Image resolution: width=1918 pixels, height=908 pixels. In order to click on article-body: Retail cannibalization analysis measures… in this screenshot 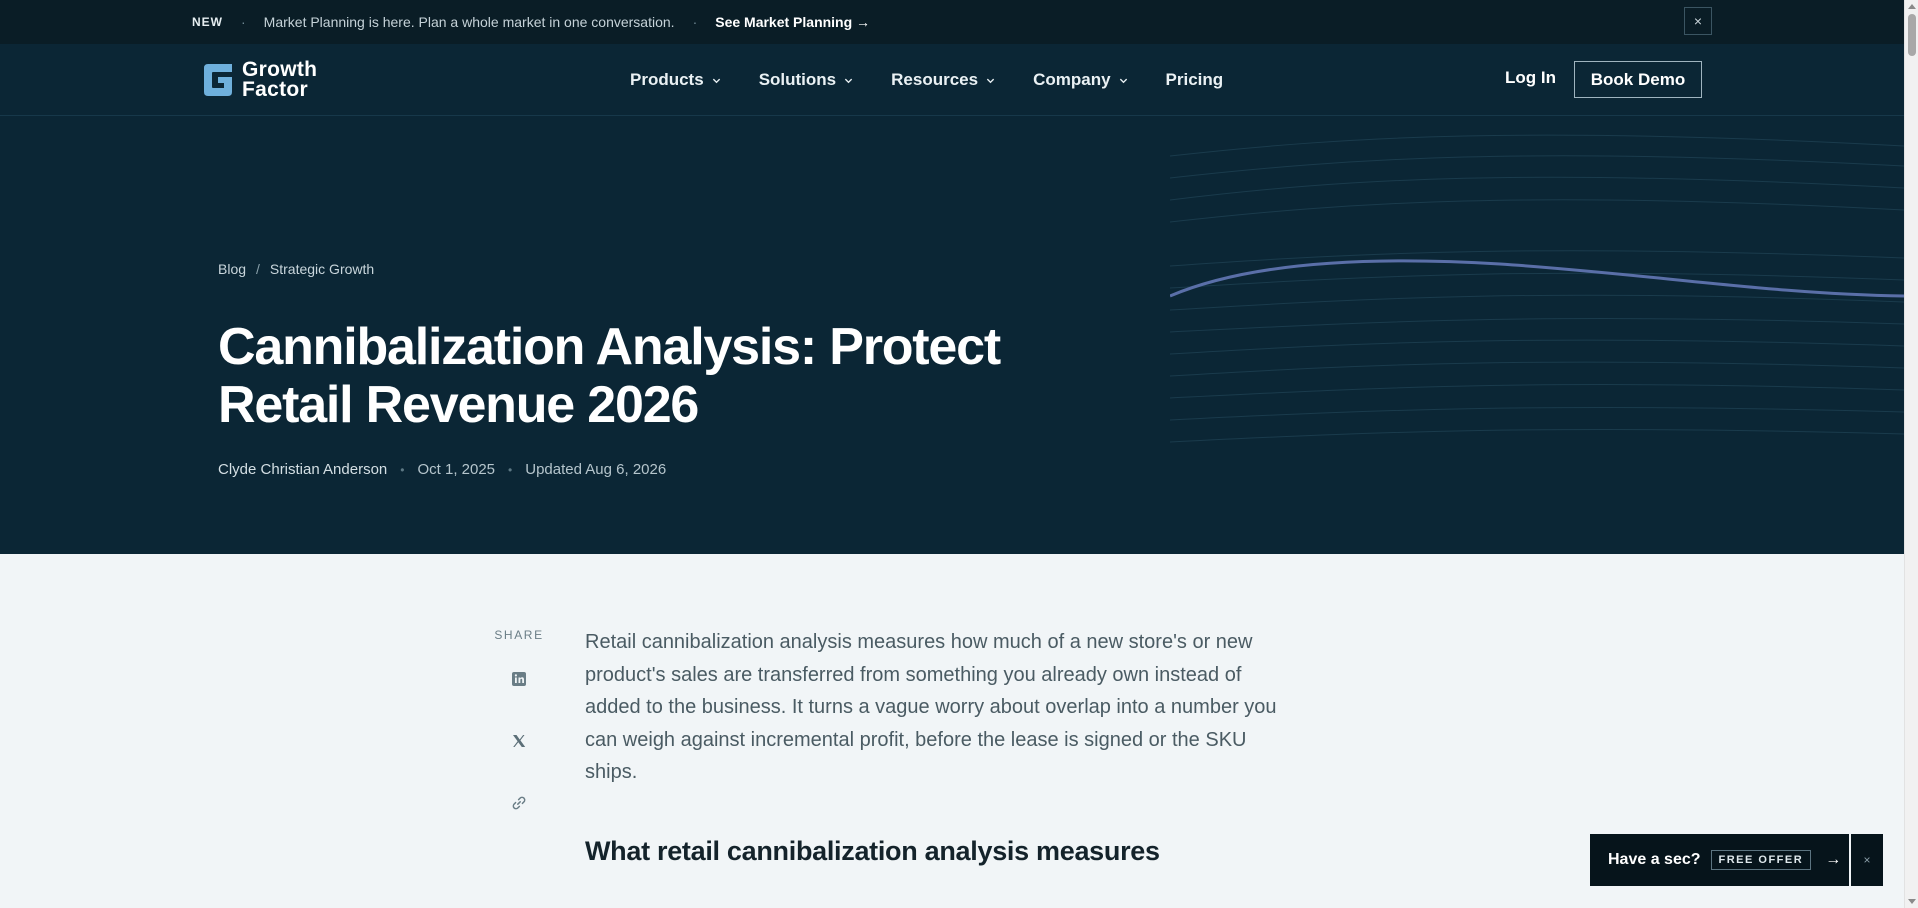, I will do `click(940, 746)`.